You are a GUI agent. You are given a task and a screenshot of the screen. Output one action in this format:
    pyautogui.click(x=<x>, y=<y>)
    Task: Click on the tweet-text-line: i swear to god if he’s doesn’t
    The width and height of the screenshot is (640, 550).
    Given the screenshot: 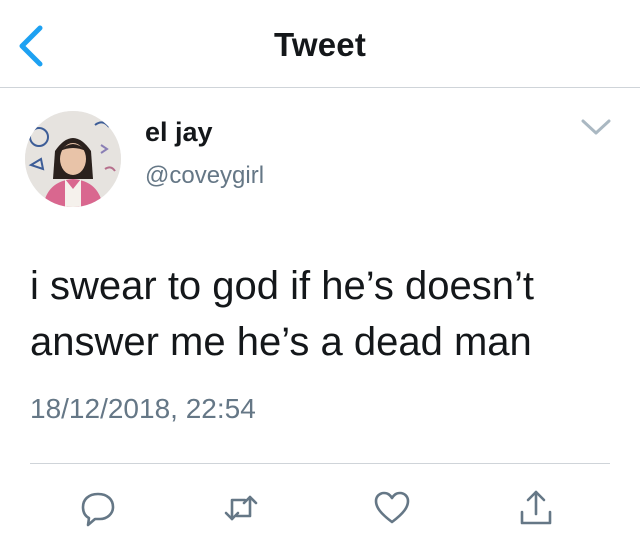 What is the action you would take?
    pyautogui.click(x=282, y=286)
    